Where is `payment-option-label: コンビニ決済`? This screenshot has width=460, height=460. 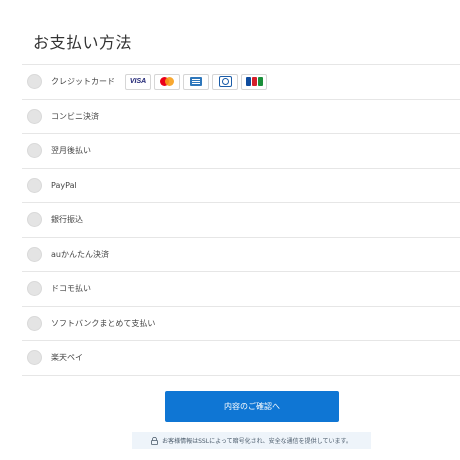 payment-option-label: コンビニ決済 is located at coordinates (75, 116).